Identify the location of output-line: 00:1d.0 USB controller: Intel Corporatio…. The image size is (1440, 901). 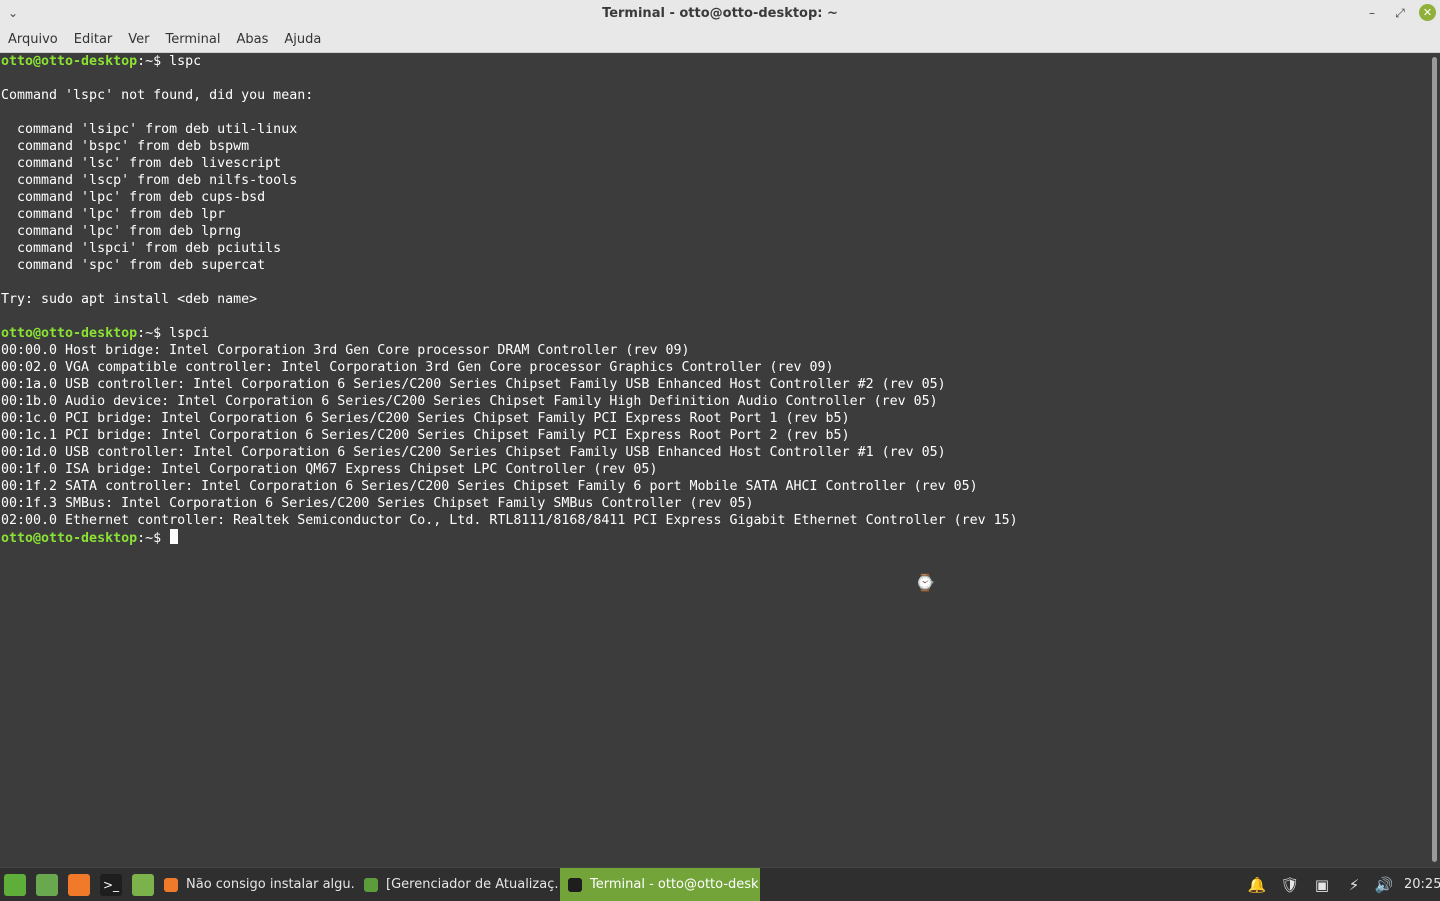
(473, 452).